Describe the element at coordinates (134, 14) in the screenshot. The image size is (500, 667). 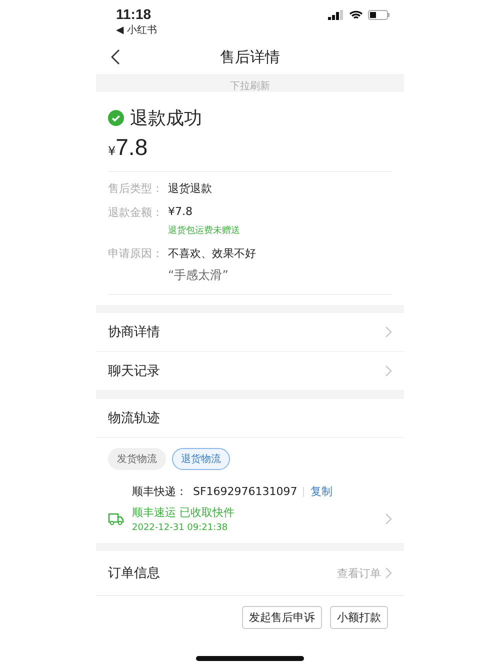
I see `status-time: 11:18` at that location.